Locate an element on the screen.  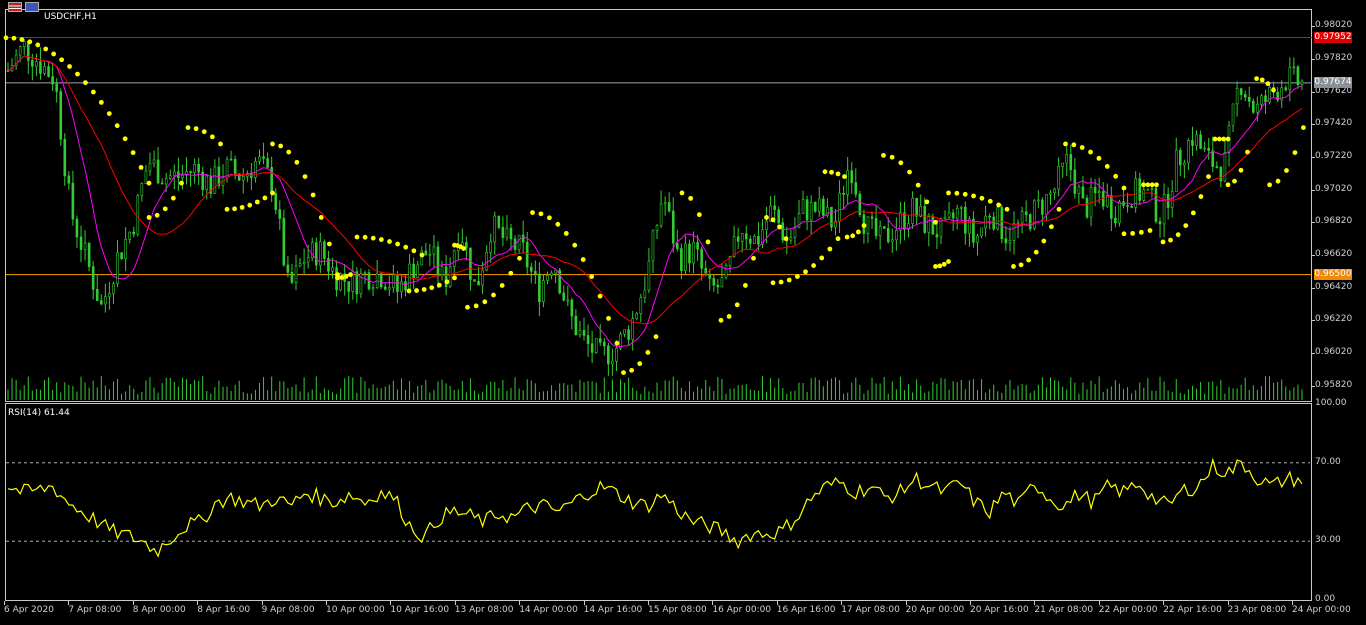
time-tick-label: 8 Apr 00:00 is located at coordinates (159, 610).